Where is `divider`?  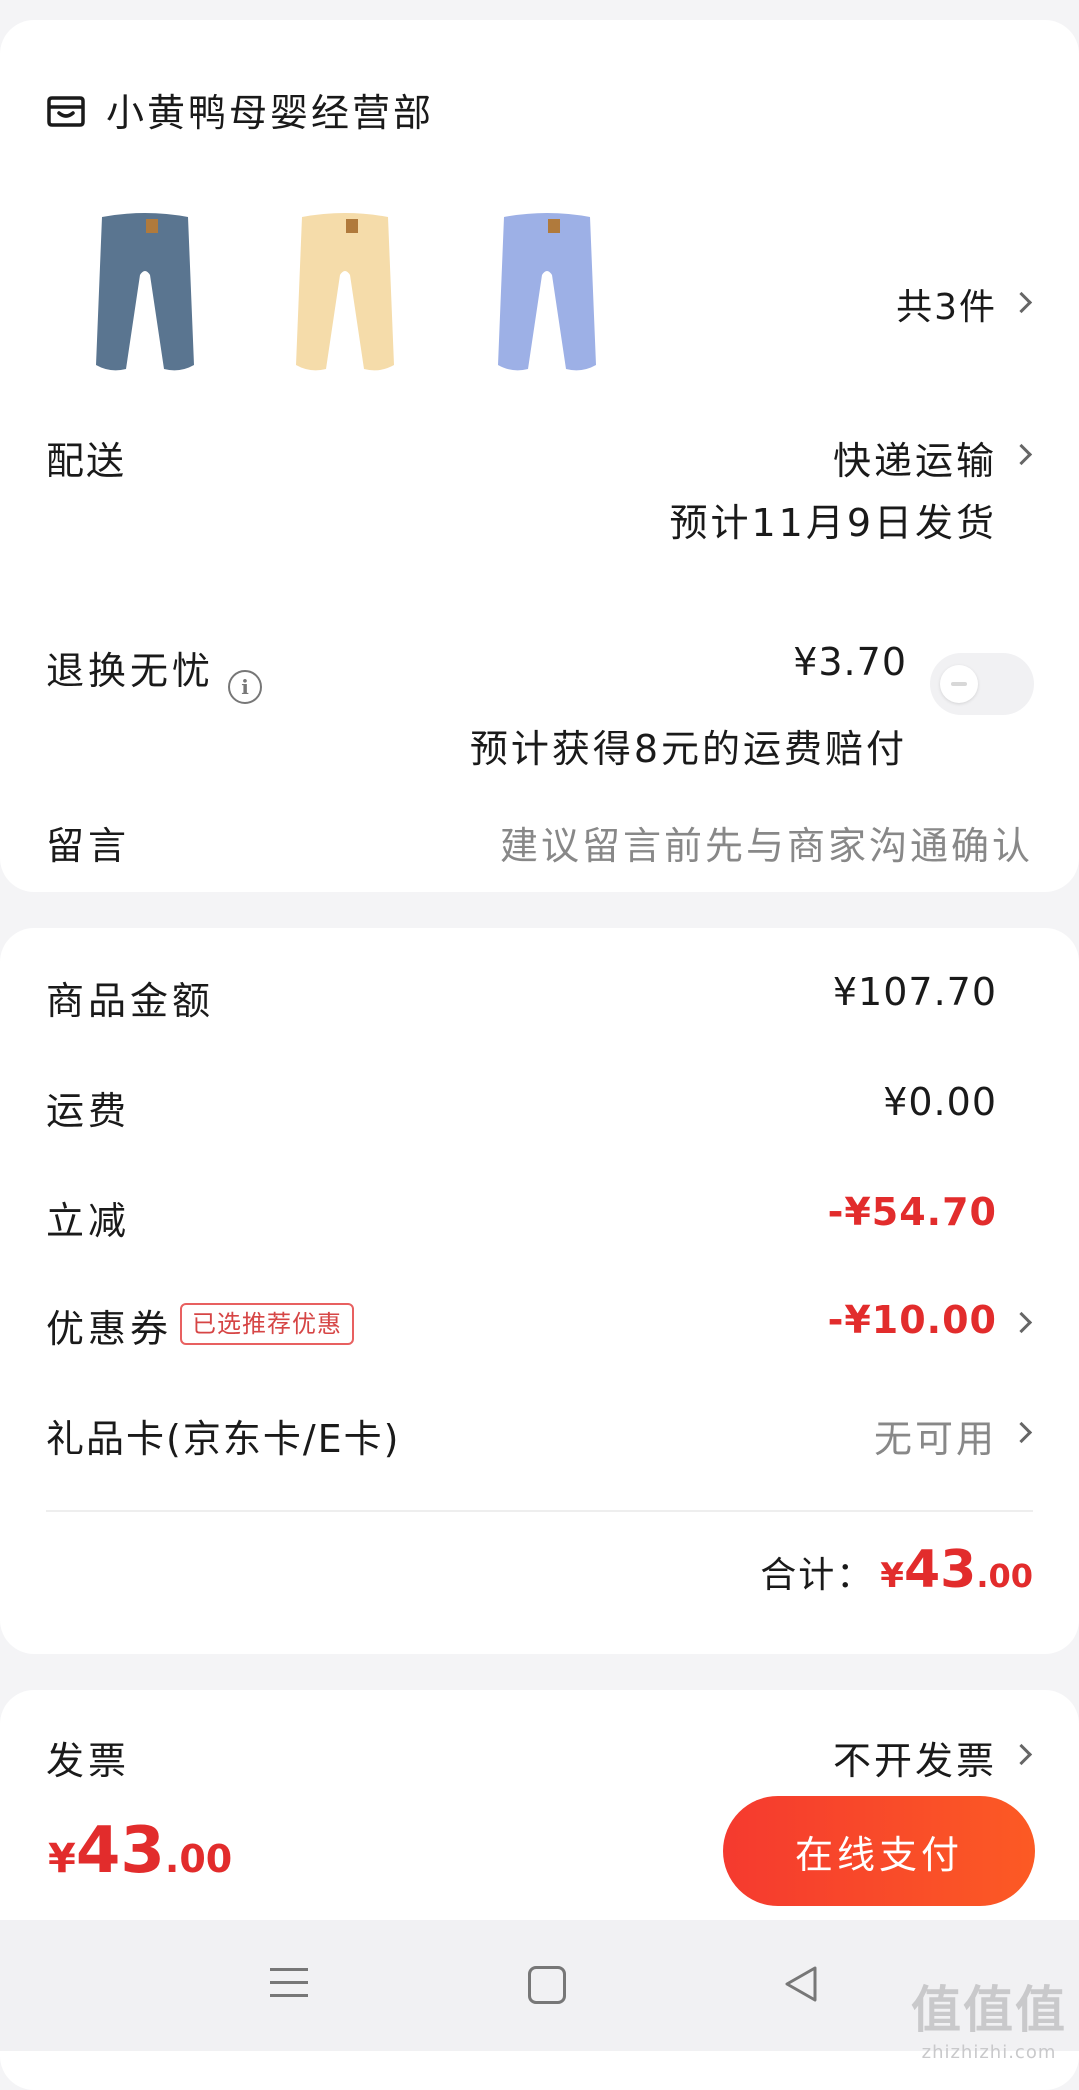 divider is located at coordinates (539, 1511).